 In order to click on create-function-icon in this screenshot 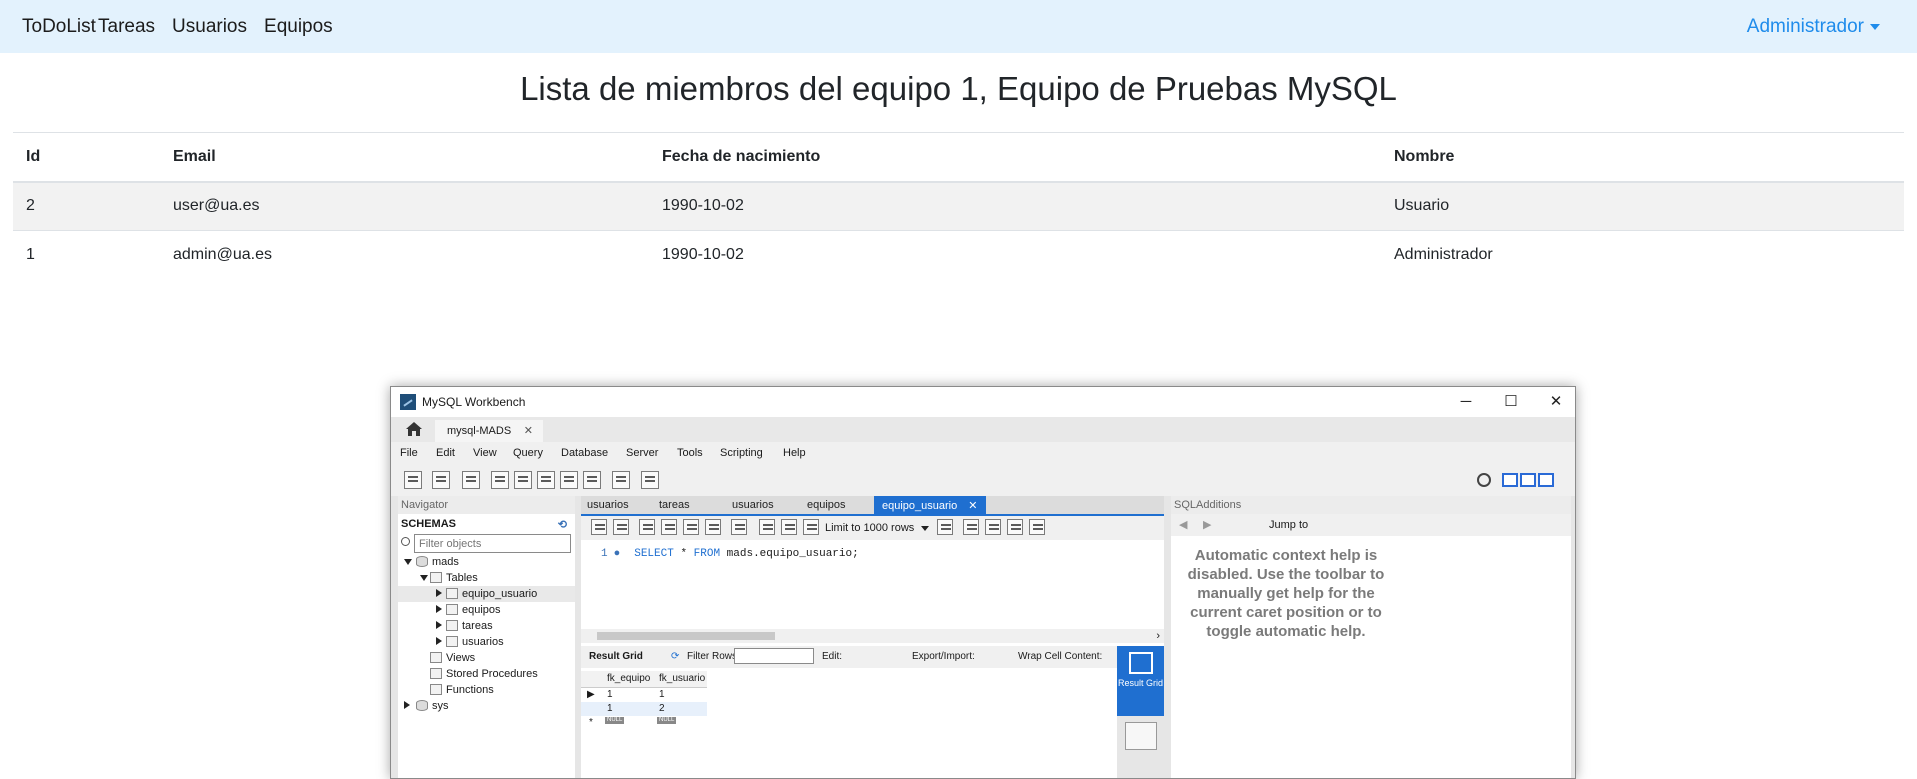, I will do `click(592, 480)`.